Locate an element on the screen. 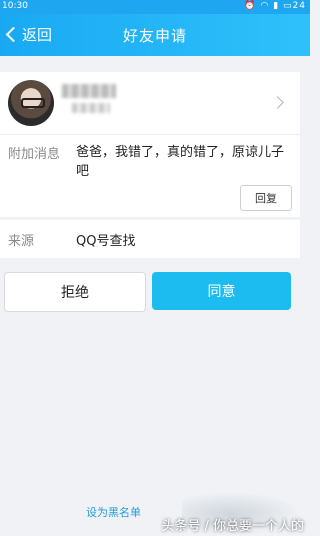  navigation-bar: 返回 好友申请 is located at coordinates (155, 35).